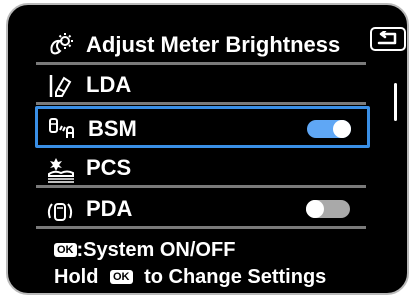  Describe the element at coordinates (213, 44) in the screenshot. I see `menu-item-label: Adjust Meter Brightness` at that location.